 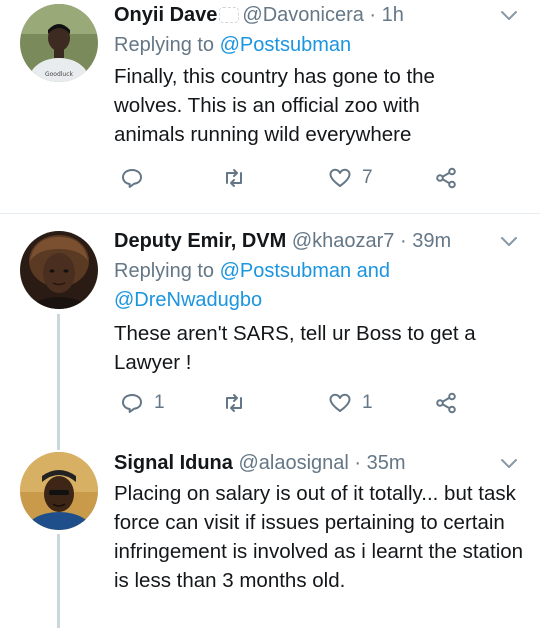 I want to click on tweet-header: Onyii Dave @Davonicera · 1h, so click(x=317, y=15).